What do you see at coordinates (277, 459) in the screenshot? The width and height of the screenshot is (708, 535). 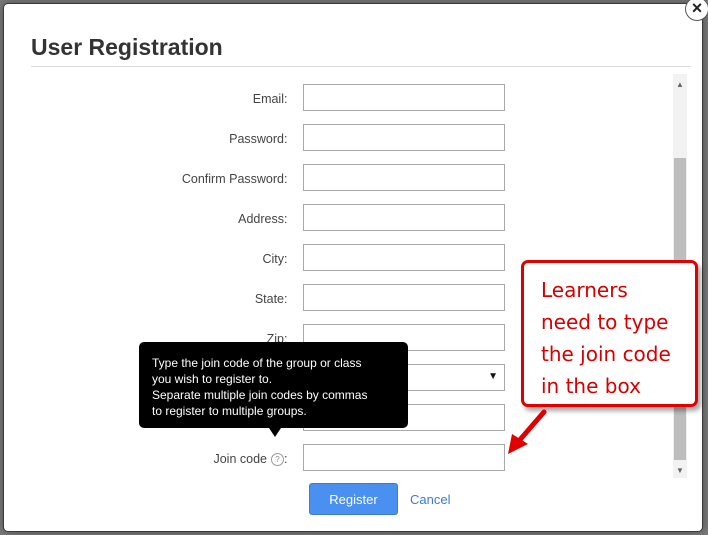 I see `question-circle-icon: ?` at bounding box center [277, 459].